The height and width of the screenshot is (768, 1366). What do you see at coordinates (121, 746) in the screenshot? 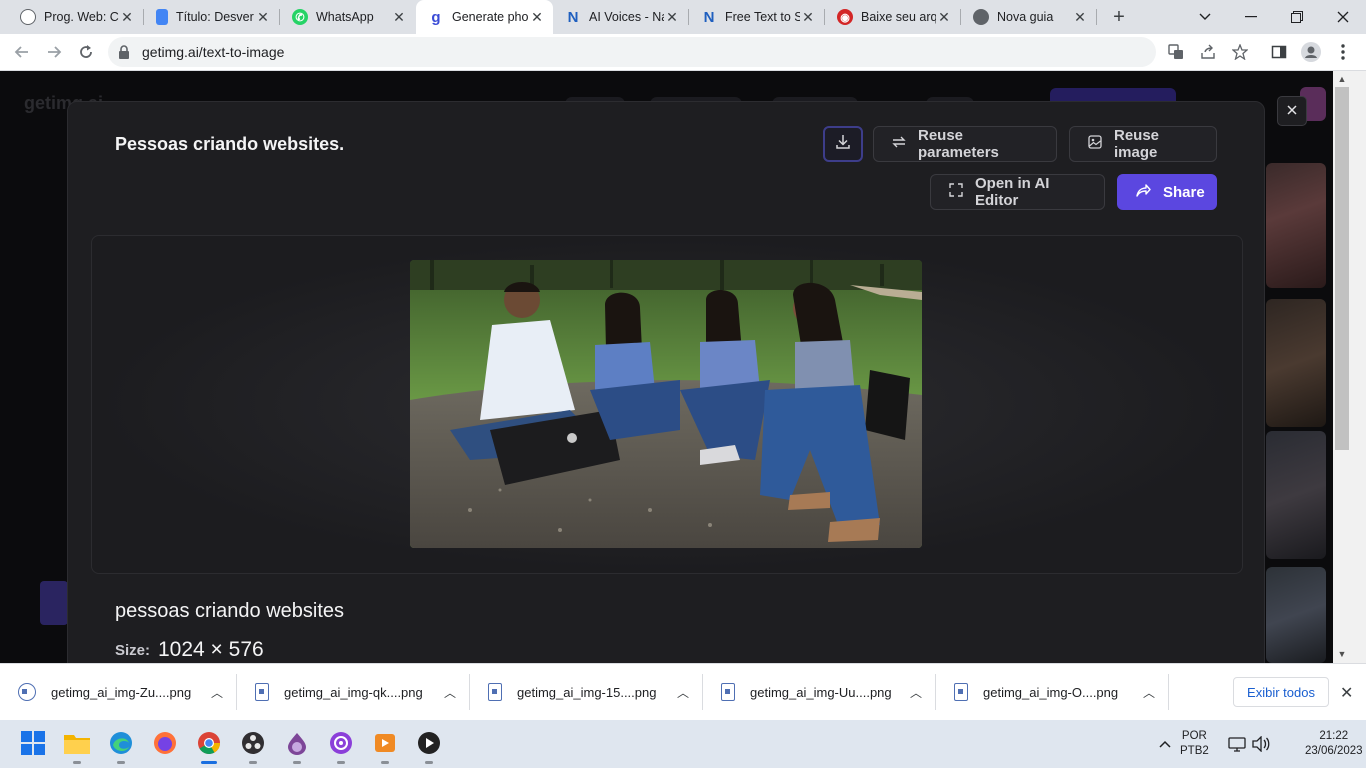
I see `edge-icon` at bounding box center [121, 746].